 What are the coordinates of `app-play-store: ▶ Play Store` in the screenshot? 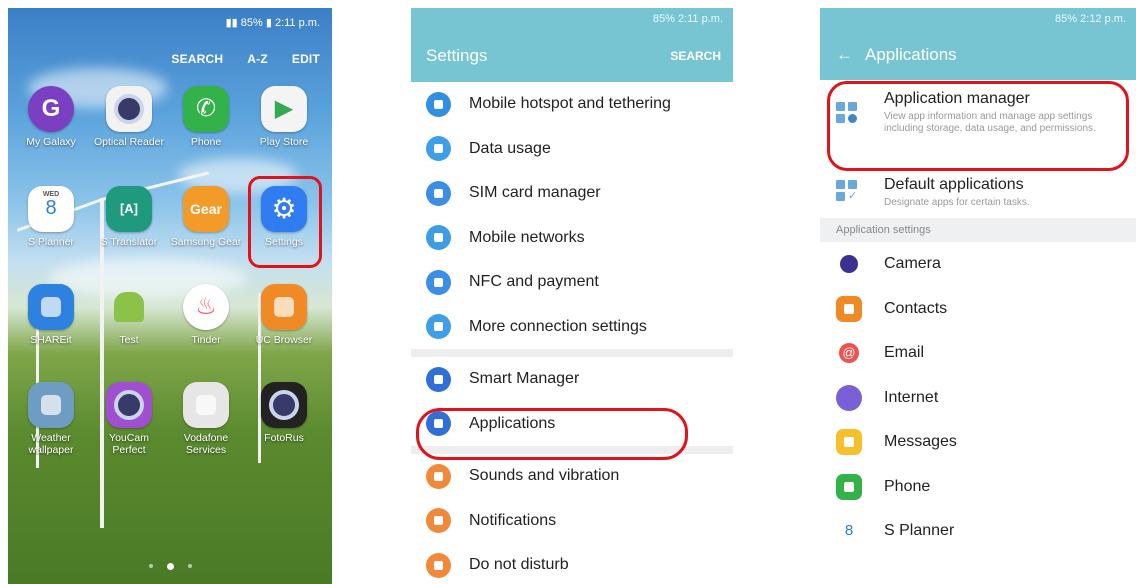 It's located at (284, 117).